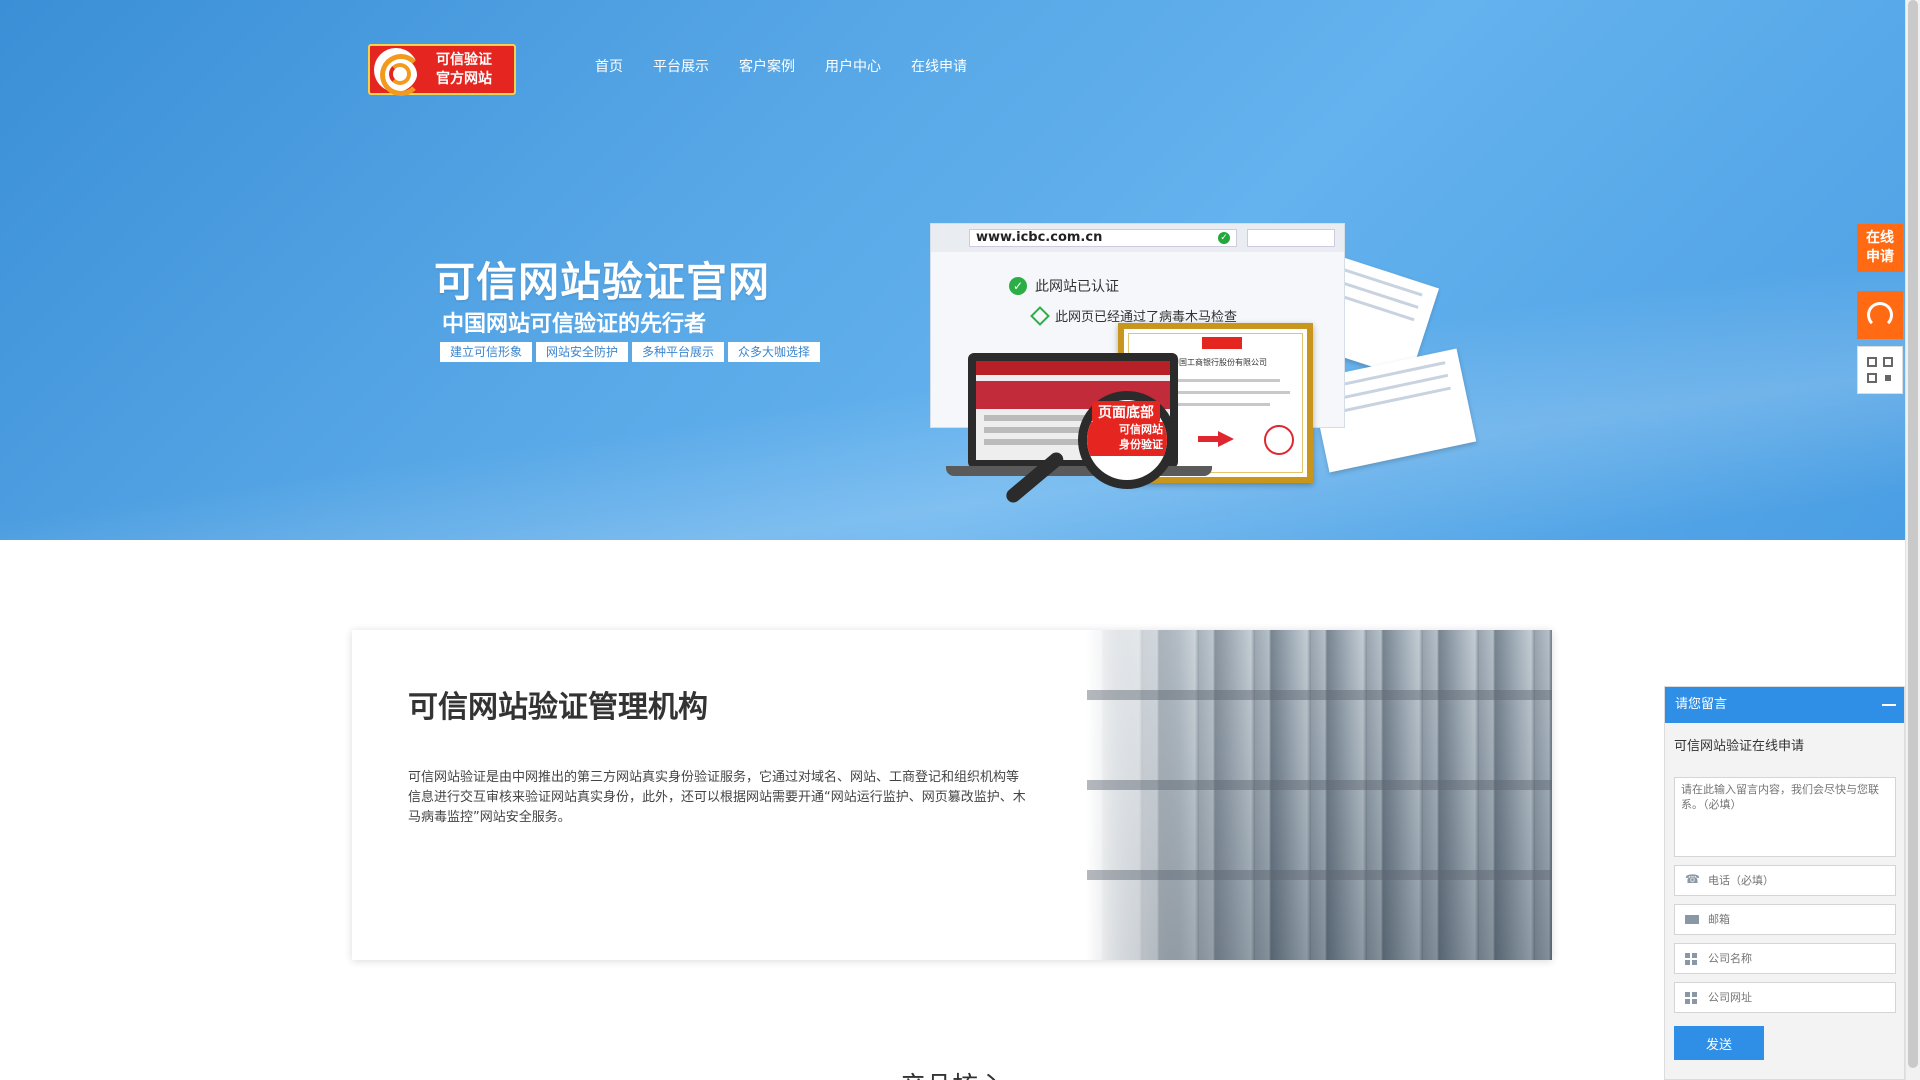  I want to click on browser-url: www.icbc.com.cn ✓, so click(1103, 238).